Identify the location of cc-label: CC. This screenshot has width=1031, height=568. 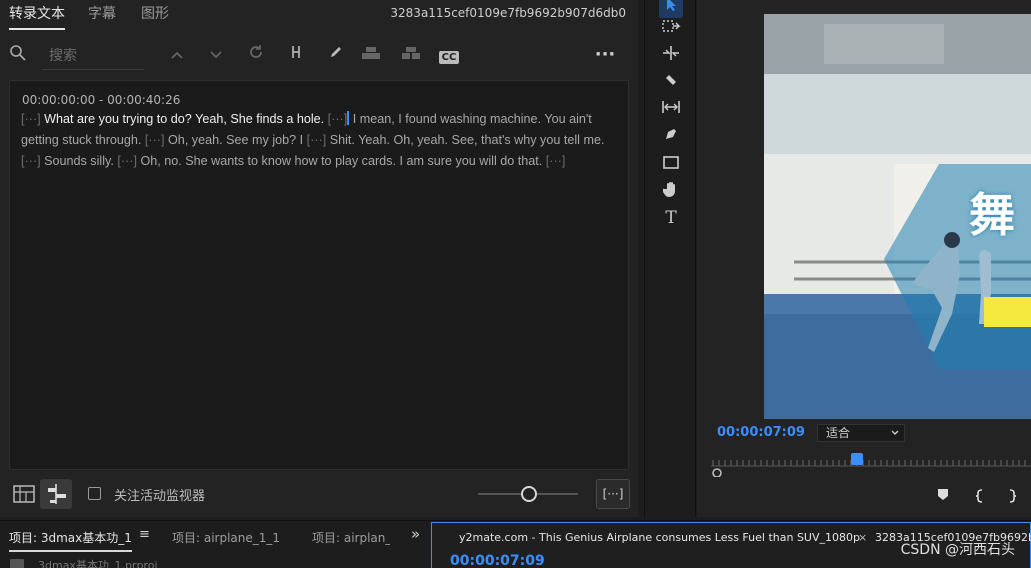
(449, 57).